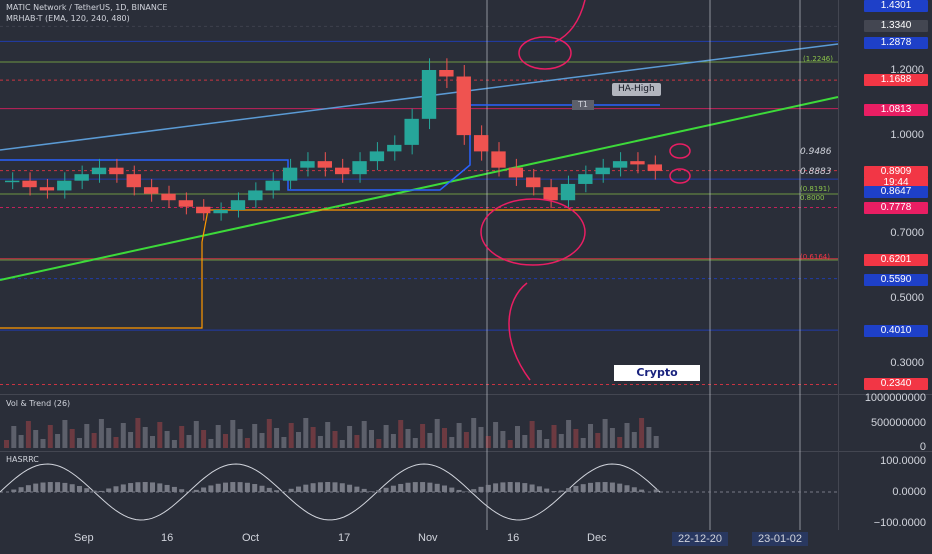  What do you see at coordinates (816, 172) in the screenshot?
I see `level-label: 0.8883` at bounding box center [816, 172].